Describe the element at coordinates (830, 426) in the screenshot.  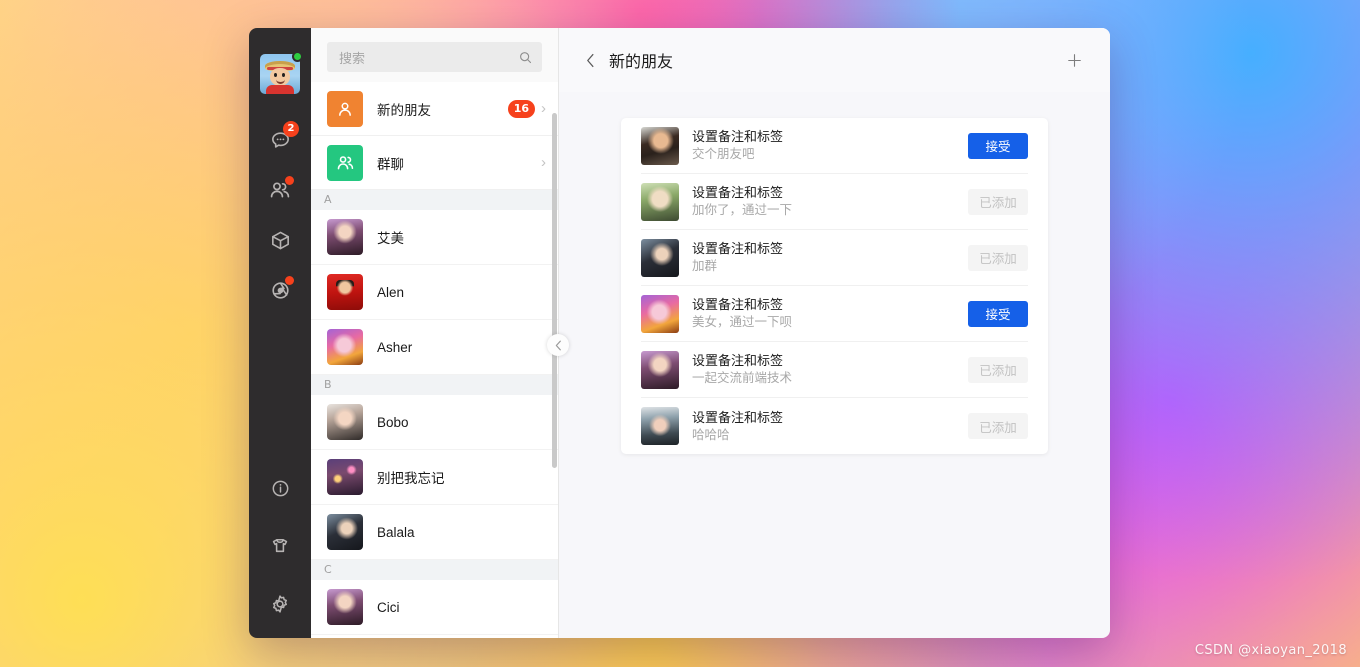
I see `request-texts: 设置备注和标签 哈哈哈` at that location.